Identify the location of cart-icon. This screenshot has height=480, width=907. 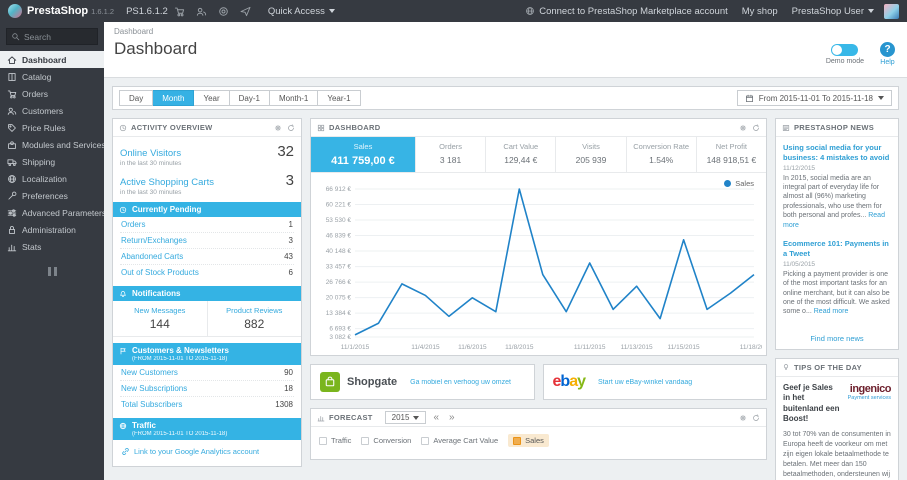
(180, 11).